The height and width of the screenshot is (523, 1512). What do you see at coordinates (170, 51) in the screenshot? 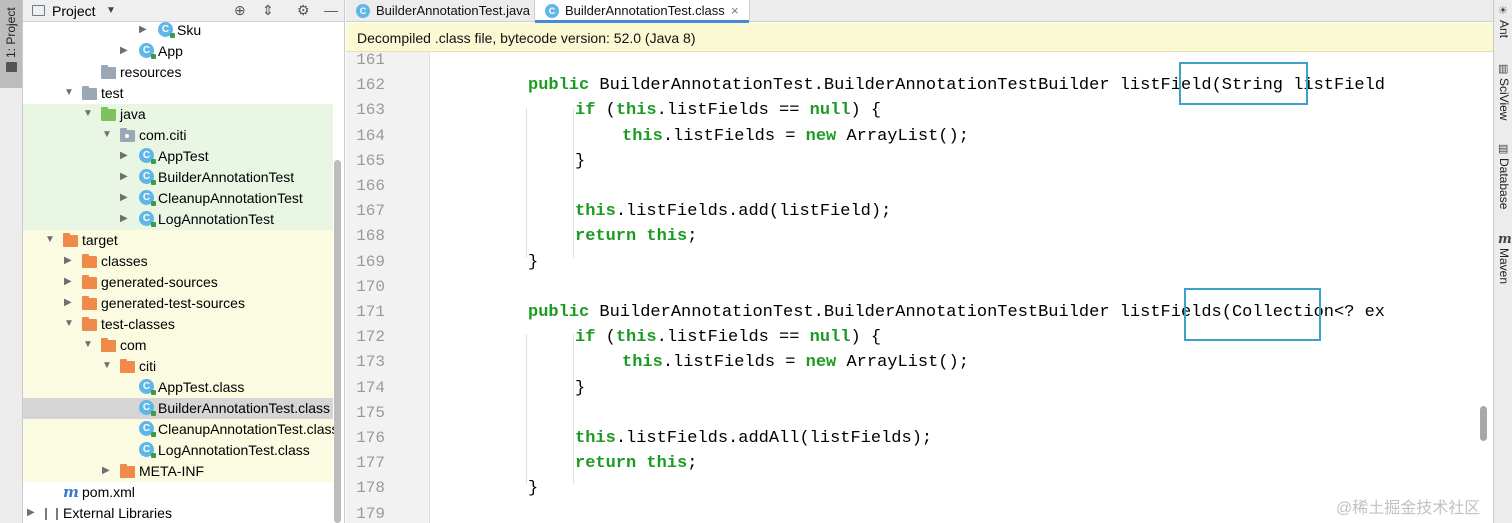
I see `tree-item-label: App` at bounding box center [170, 51].